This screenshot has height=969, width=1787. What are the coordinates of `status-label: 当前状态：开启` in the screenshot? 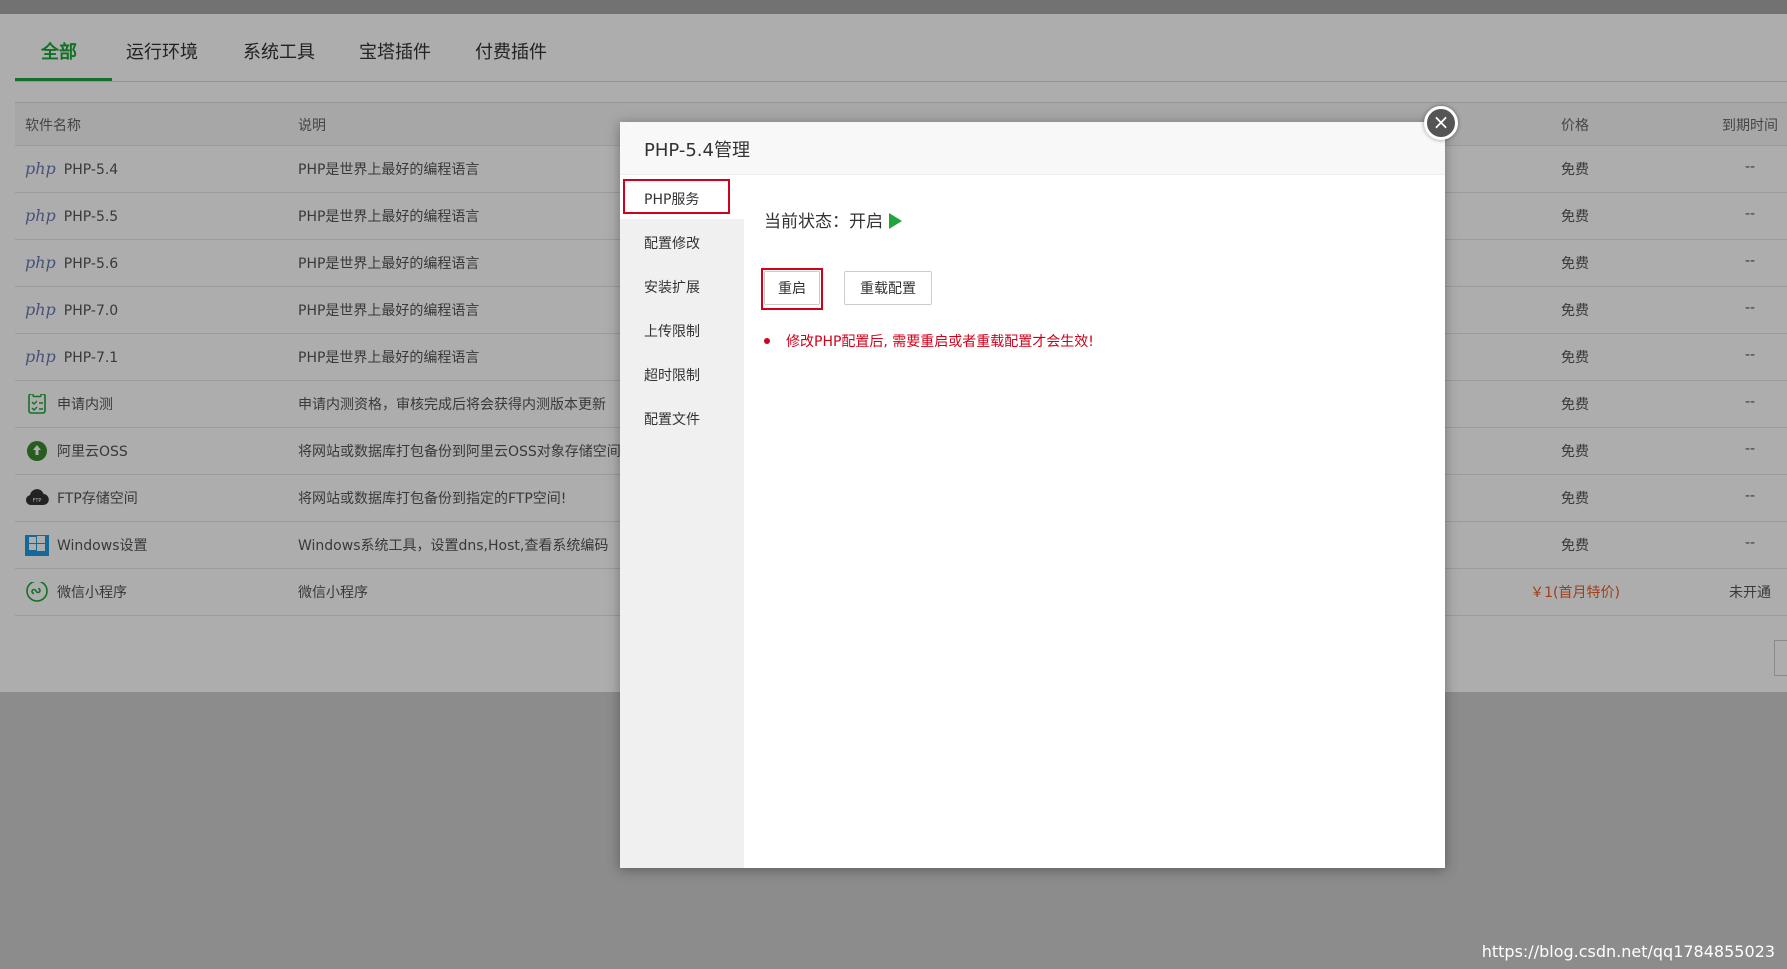 It's located at (823, 222).